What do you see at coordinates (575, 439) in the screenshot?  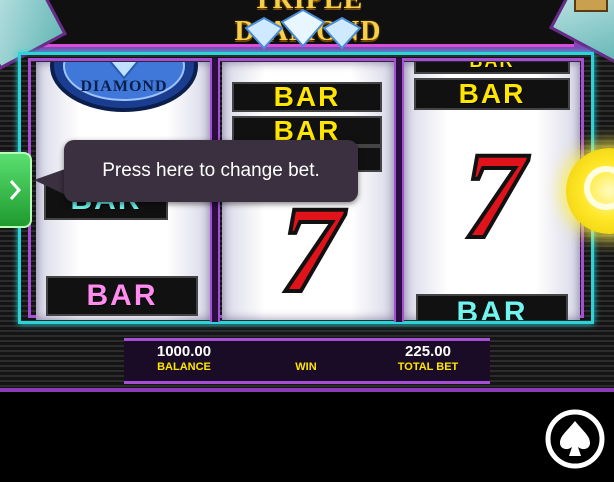 I see `spade-logo-icon` at bounding box center [575, 439].